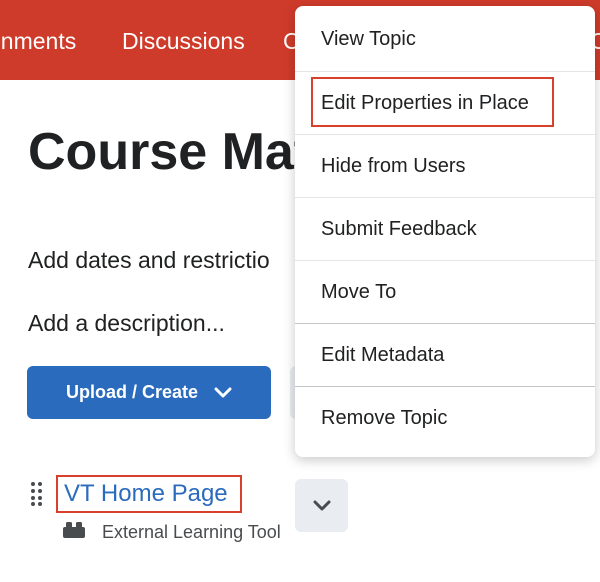 The image size is (600, 582). I want to click on upload-create-button: Upload / Create, so click(149, 392).